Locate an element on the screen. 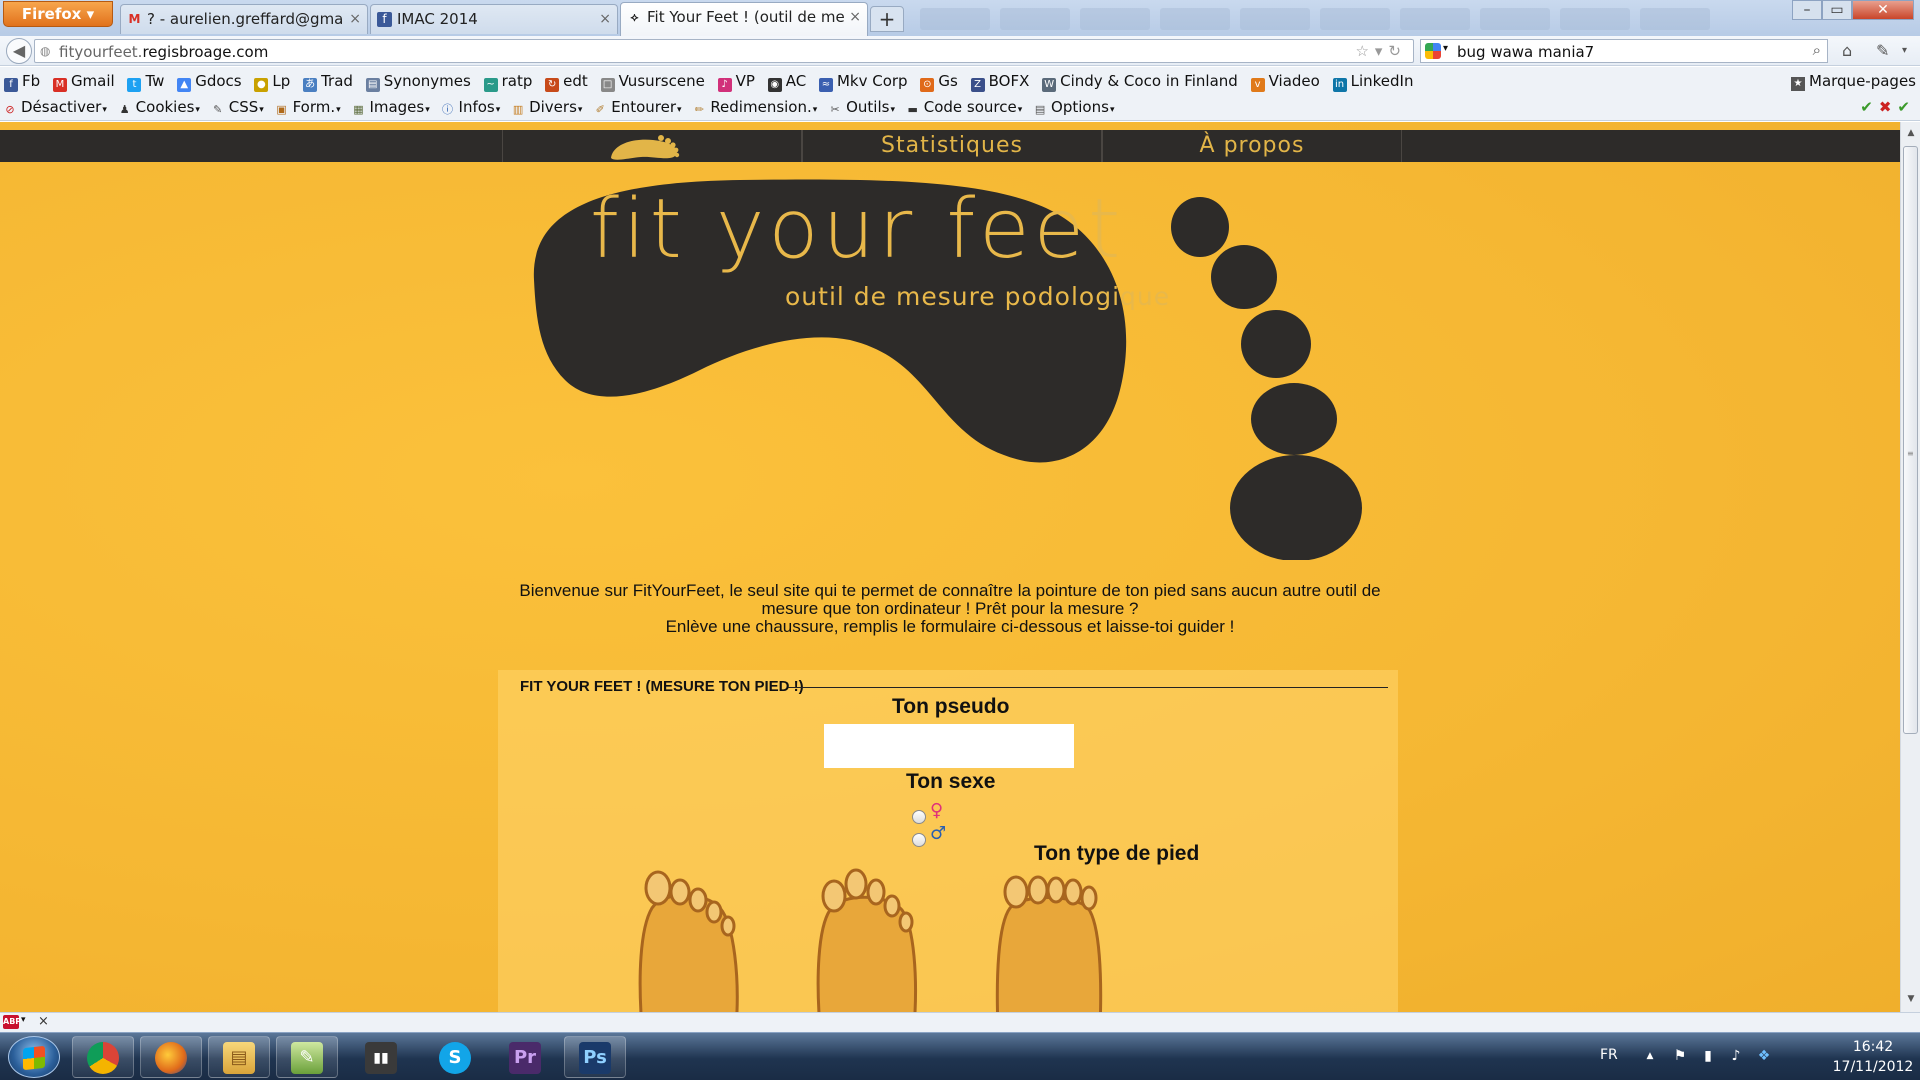 The height and width of the screenshot is (1080, 1920). devbar-entourer: ✐ Entourer▾ is located at coordinates (637, 108).